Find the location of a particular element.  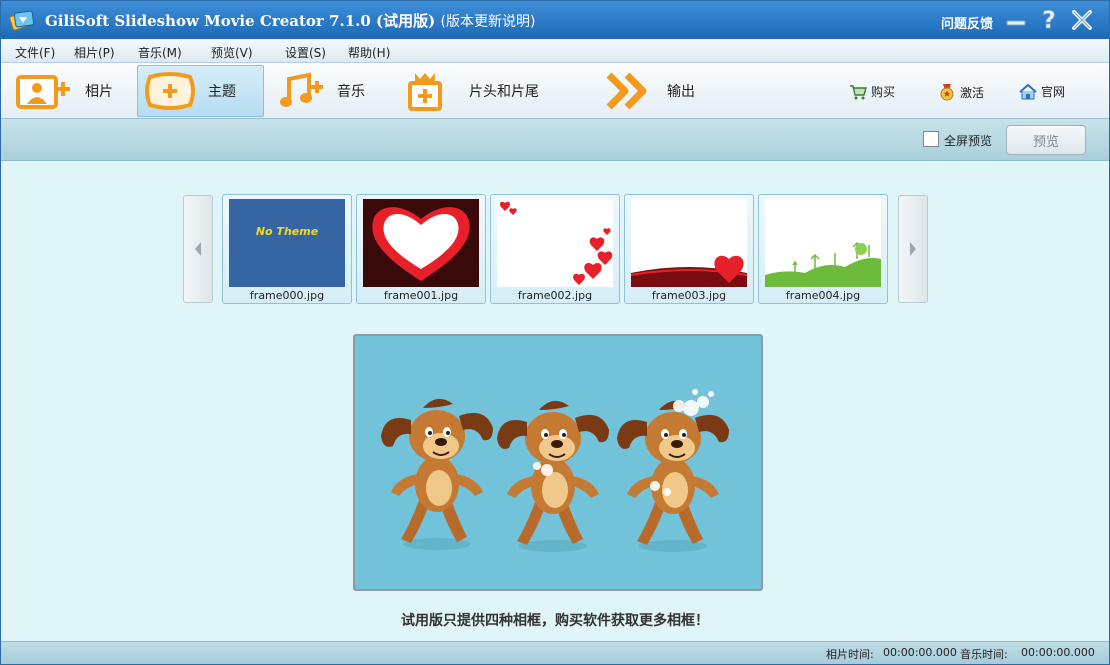

minimize-button is located at coordinates (1016, 20).